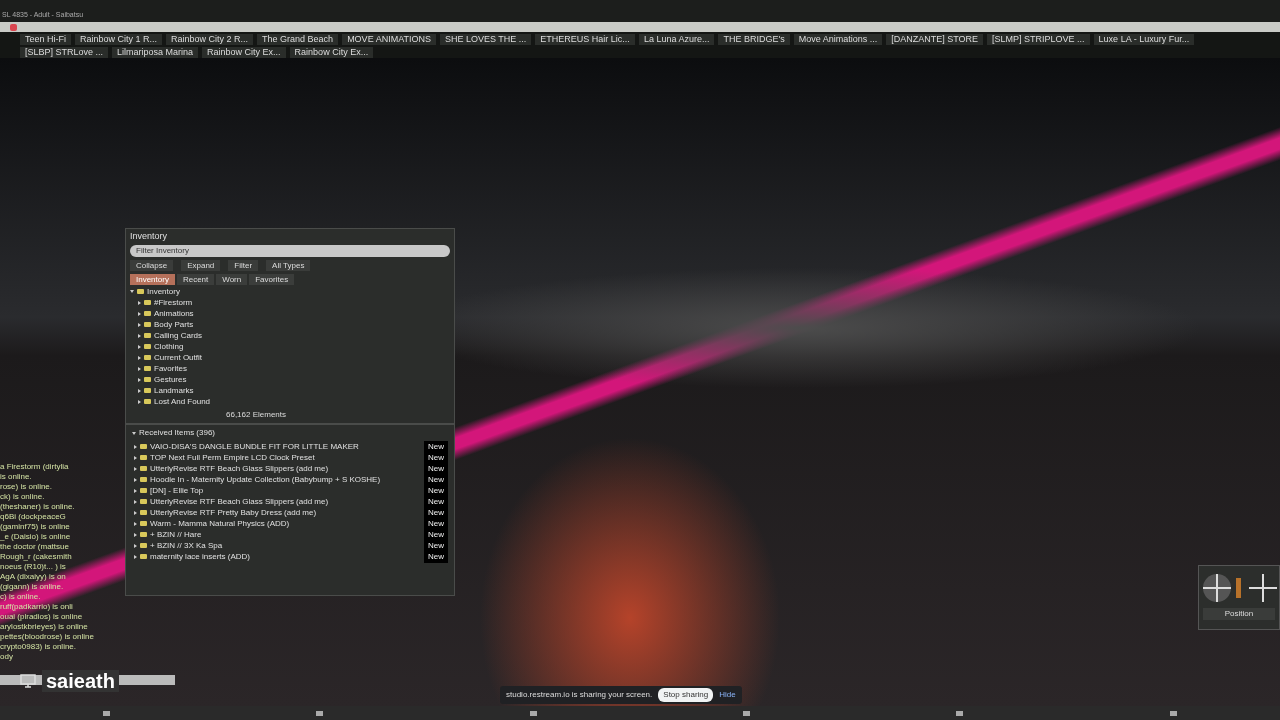 The height and width of the screenshot is (720, 1280). Describe the element at coordinates (35, 467) in the screenshot. I see `chat-line: a Firestorm (dirtylia` at that location.